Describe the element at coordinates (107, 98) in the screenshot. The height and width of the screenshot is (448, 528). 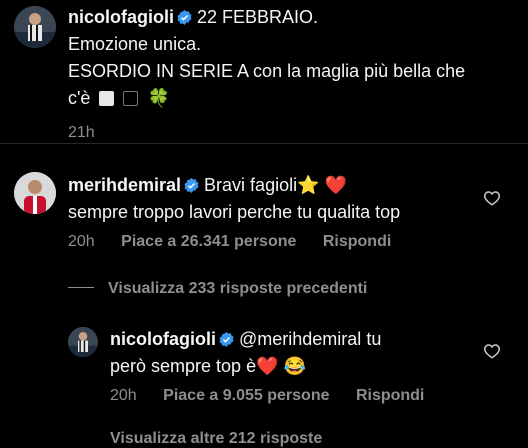
I see `white-square-icon` at that location.